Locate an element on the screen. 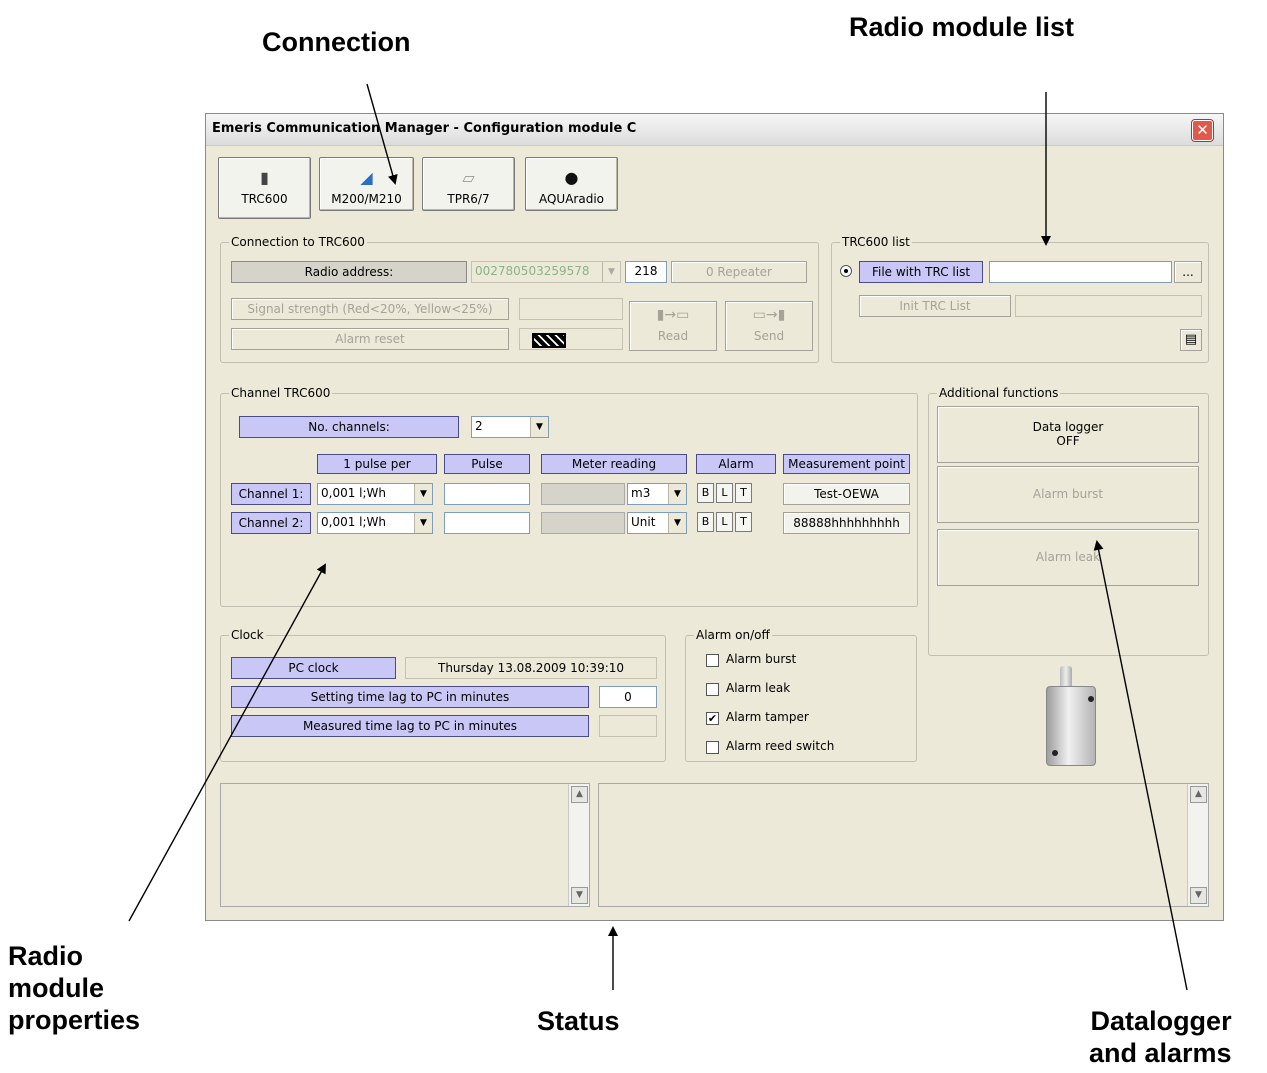 The image size is (1267, 1073). arrow-connection is located at coordinates (382, 134).